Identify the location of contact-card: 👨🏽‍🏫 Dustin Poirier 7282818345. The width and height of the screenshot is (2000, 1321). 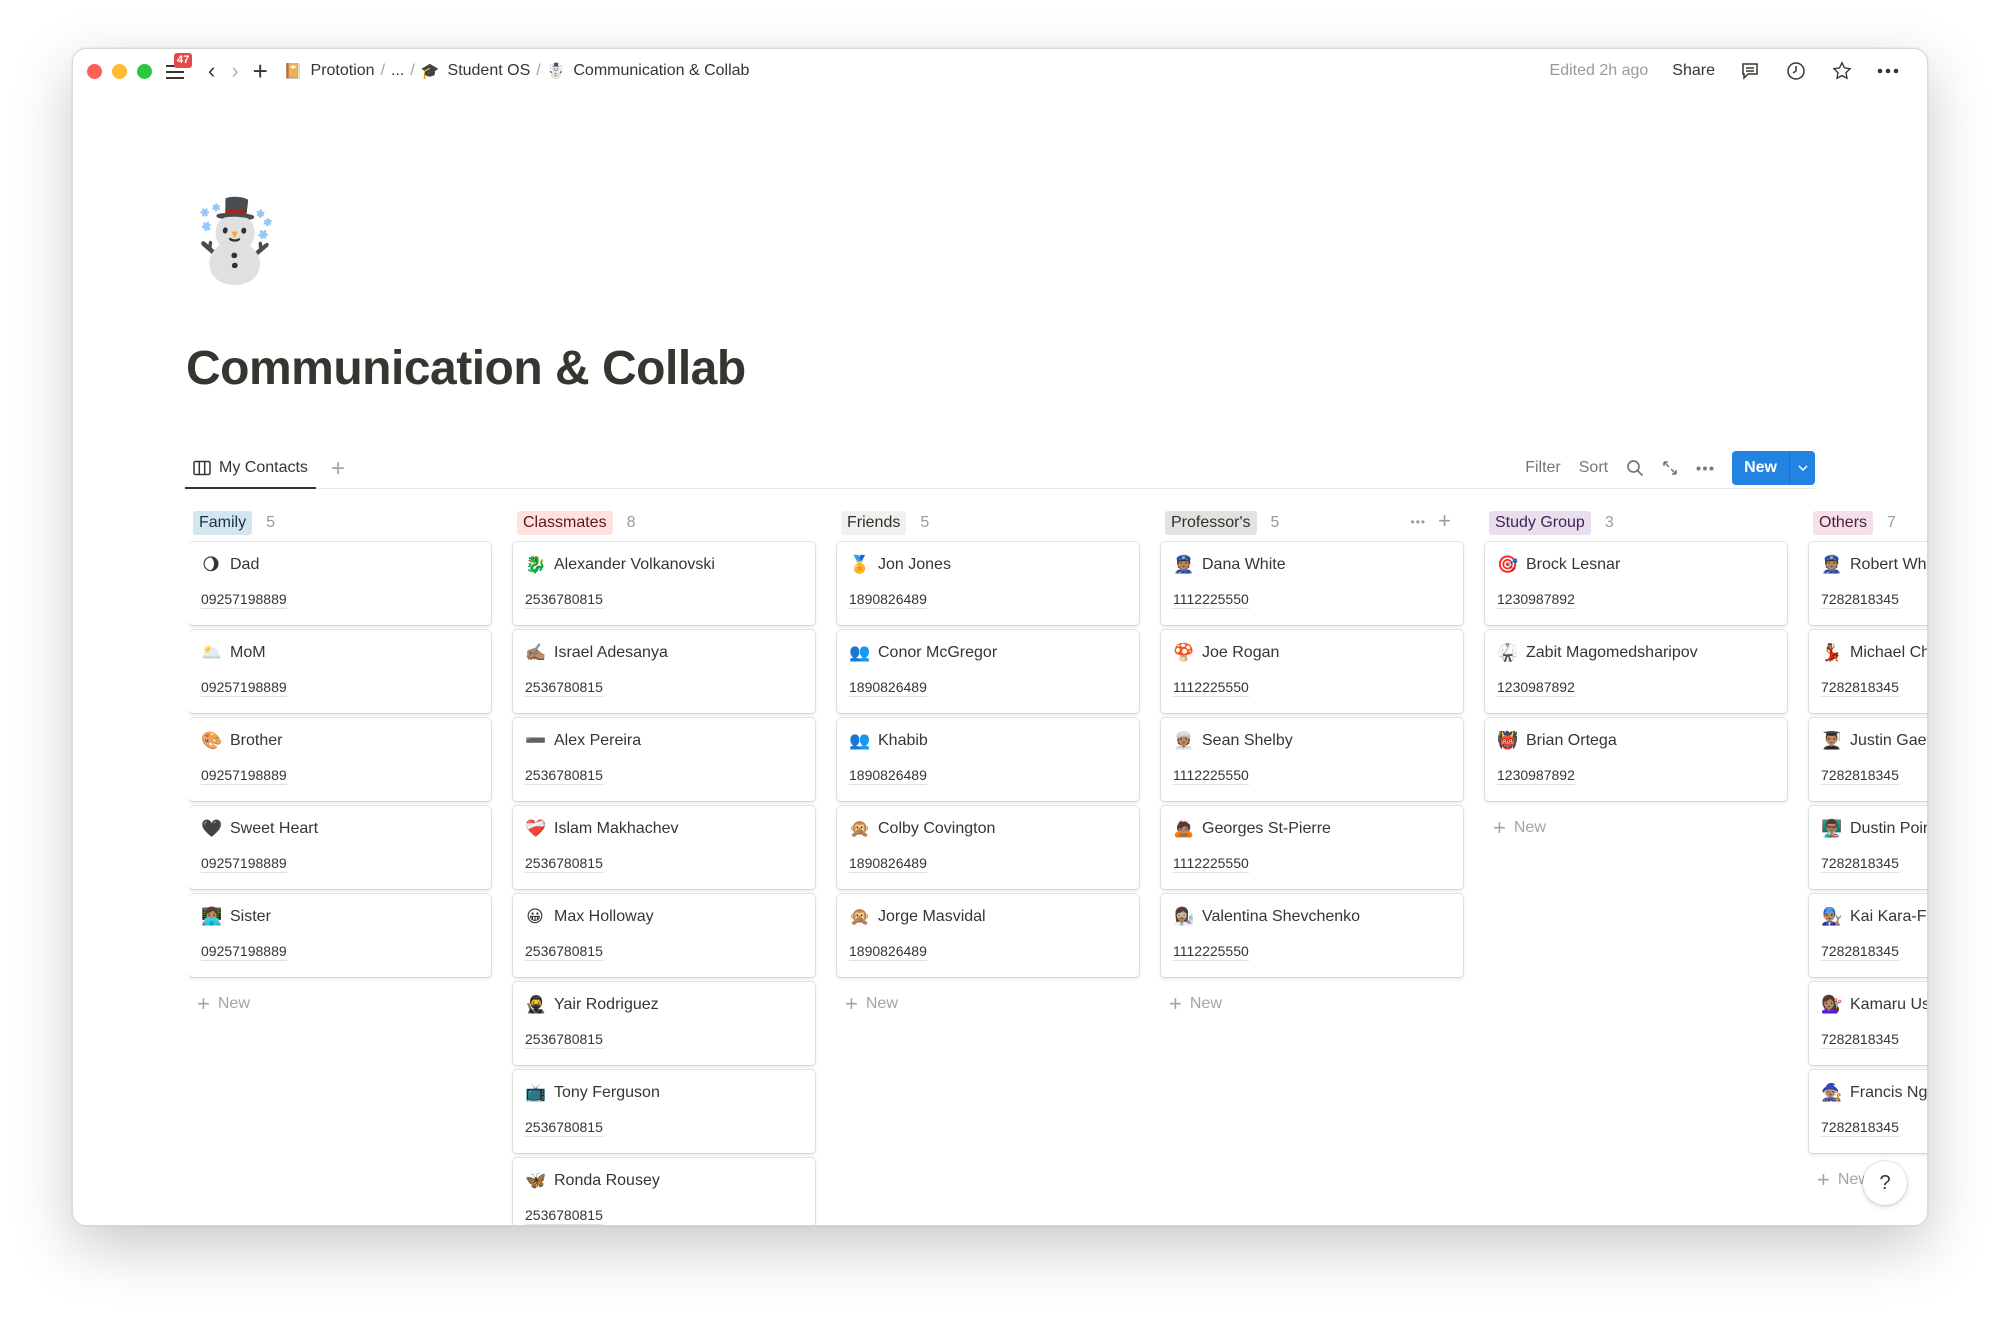
(1868, 847).